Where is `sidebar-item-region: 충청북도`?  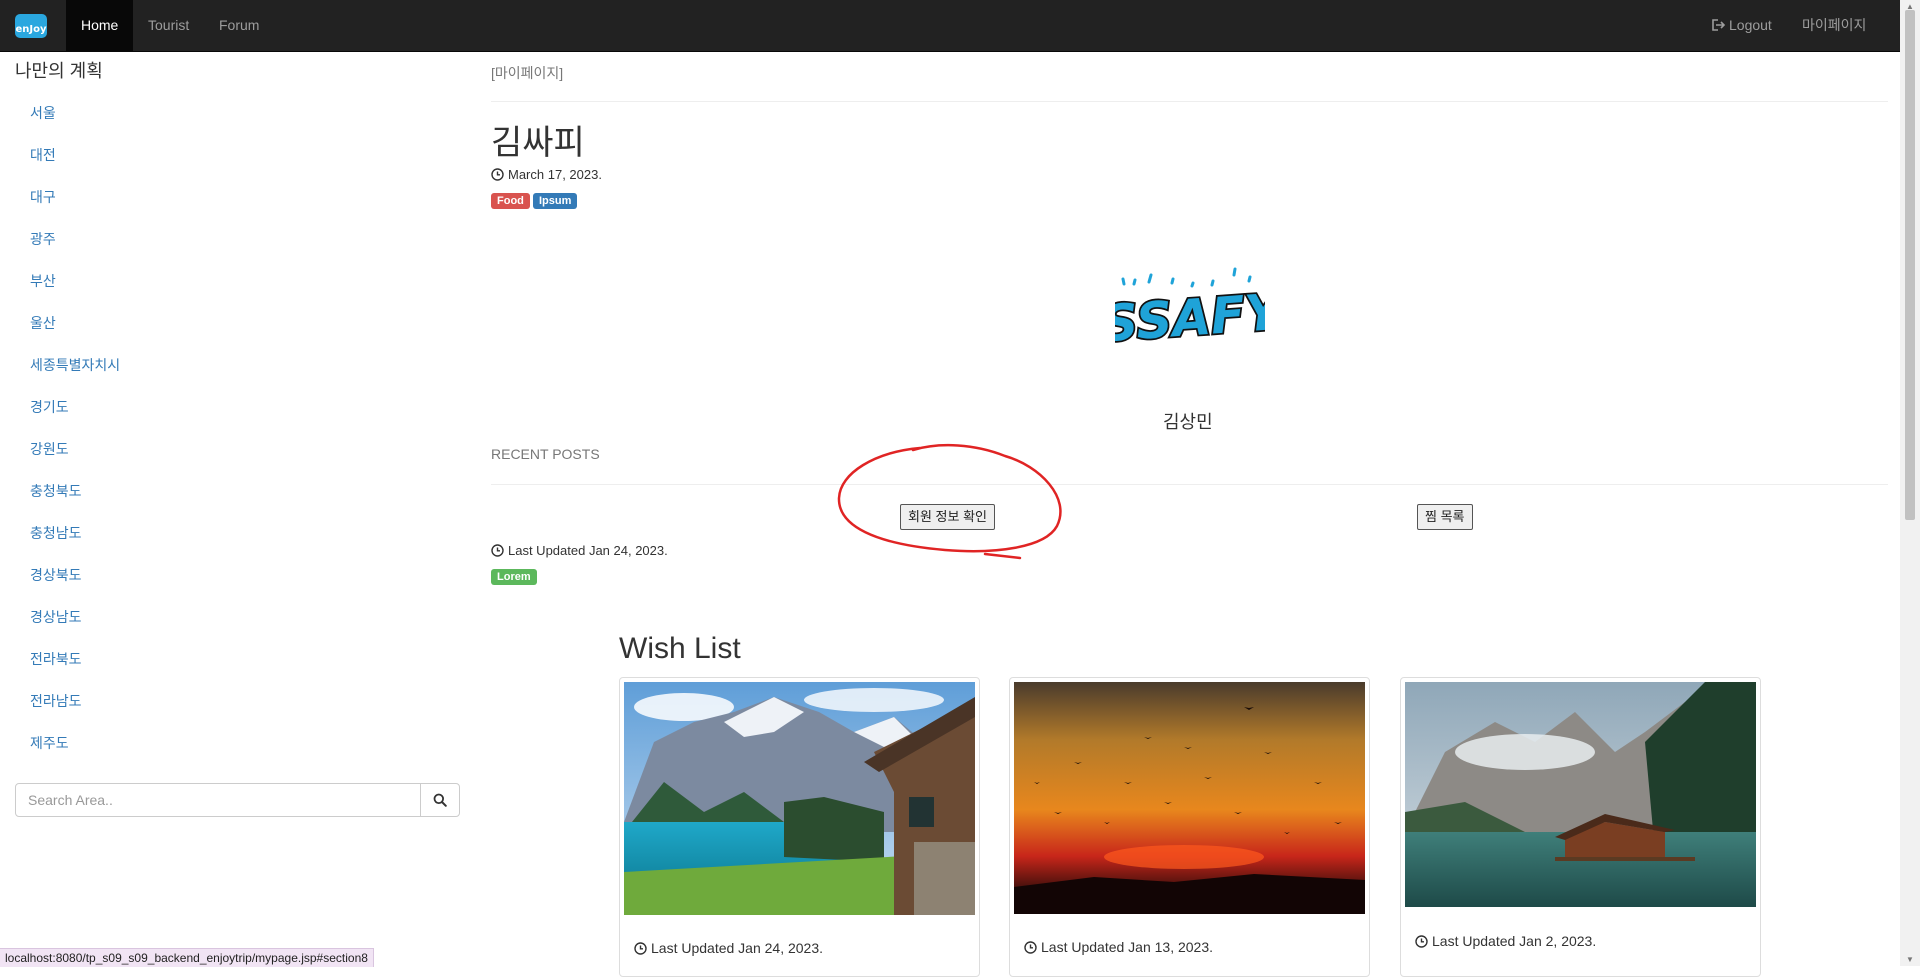
sidebar-item-region: 충청북도 is located at coordinates (56, 491).